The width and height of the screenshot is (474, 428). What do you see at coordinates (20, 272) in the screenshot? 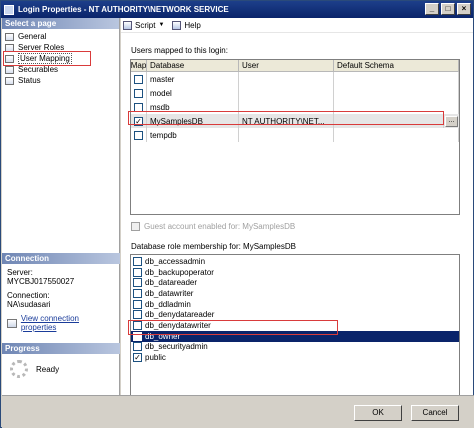
I see `server-label: Server:` at bounding box center [20, 272].